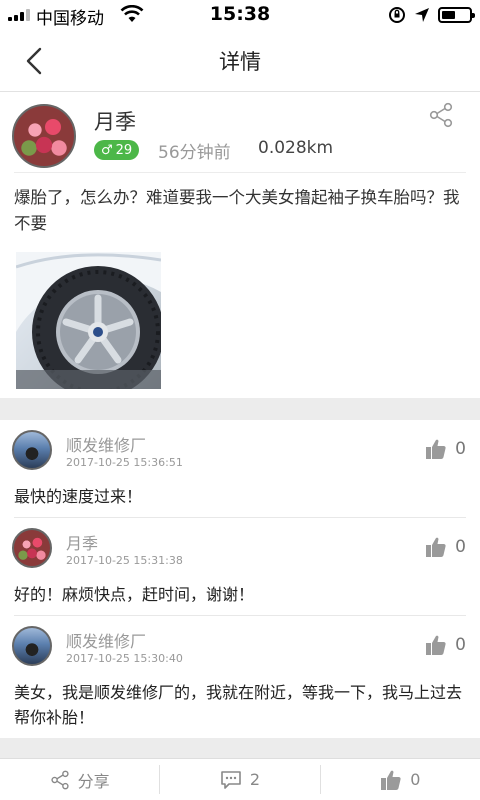  What do you see at coordinates (240, 469) in the screenshot?
I see `comment-item: 顺发维修厂 2017-10-25 15:36:51 0 最快的速度过来！` at bounding box center [240, 469].